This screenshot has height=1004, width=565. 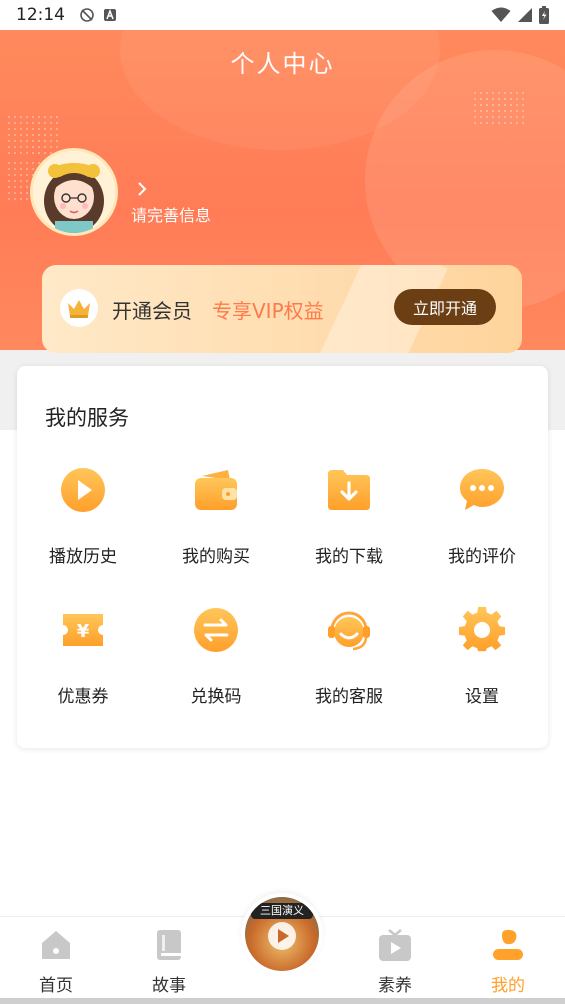 I want to click on center-banner-text: 三国演义, so click(x=282, y=911).